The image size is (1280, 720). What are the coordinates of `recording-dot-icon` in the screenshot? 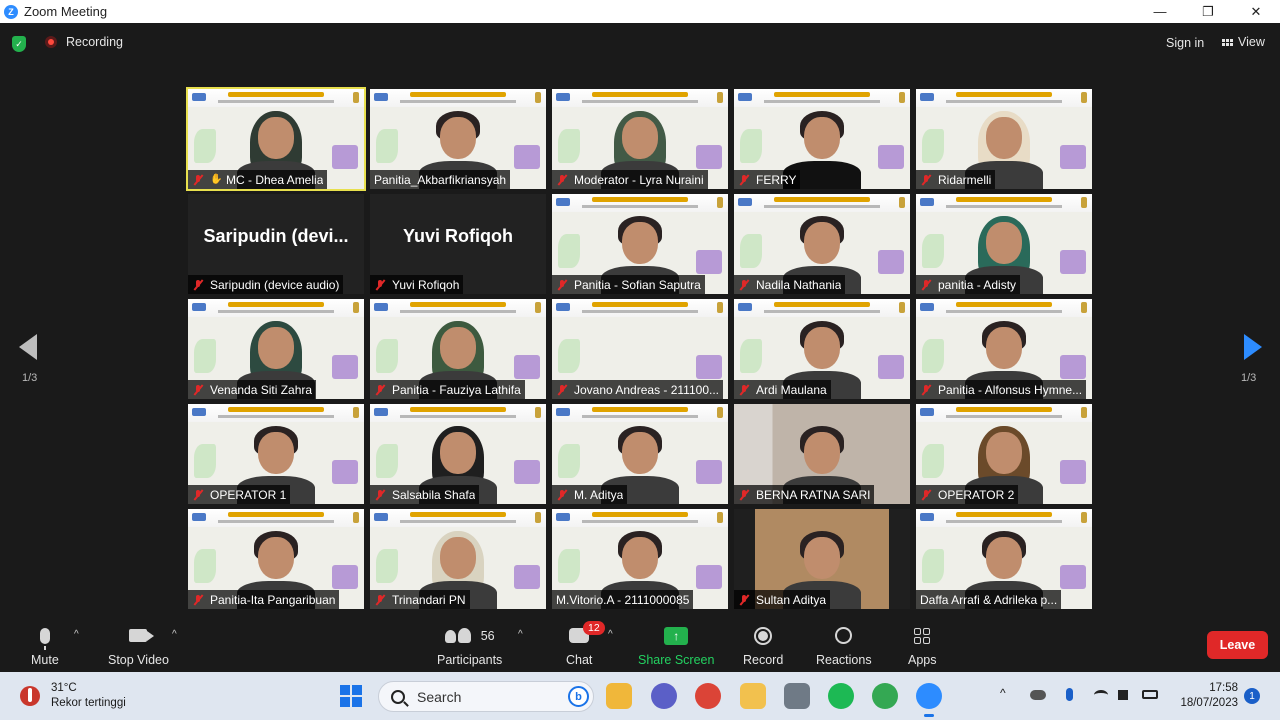 It's located at (51, 42).